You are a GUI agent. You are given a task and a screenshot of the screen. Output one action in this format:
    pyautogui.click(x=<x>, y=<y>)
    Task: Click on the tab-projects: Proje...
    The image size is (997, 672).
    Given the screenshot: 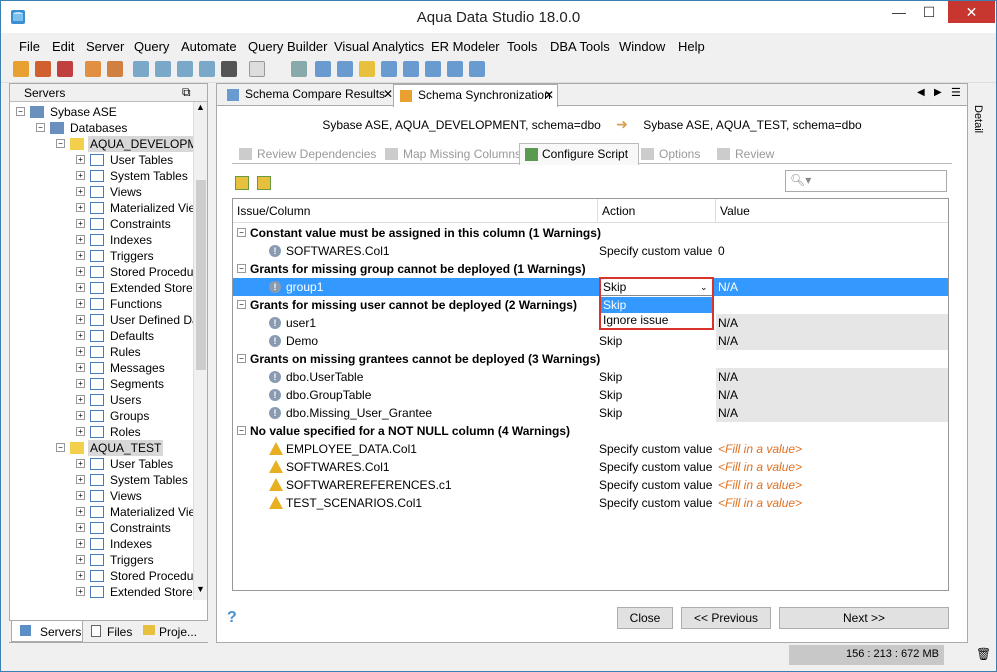 What is the action you would take?
    pyautogui.click(x=171, y=631)
    